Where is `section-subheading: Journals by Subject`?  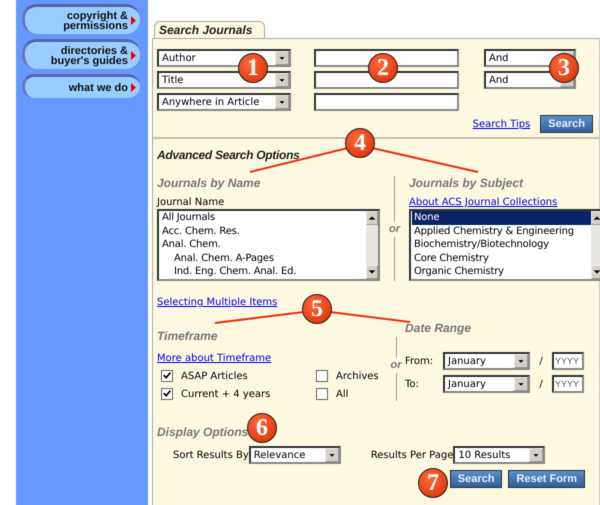
section-subheading: Journals by Subject is located at coordinates (466, 183).